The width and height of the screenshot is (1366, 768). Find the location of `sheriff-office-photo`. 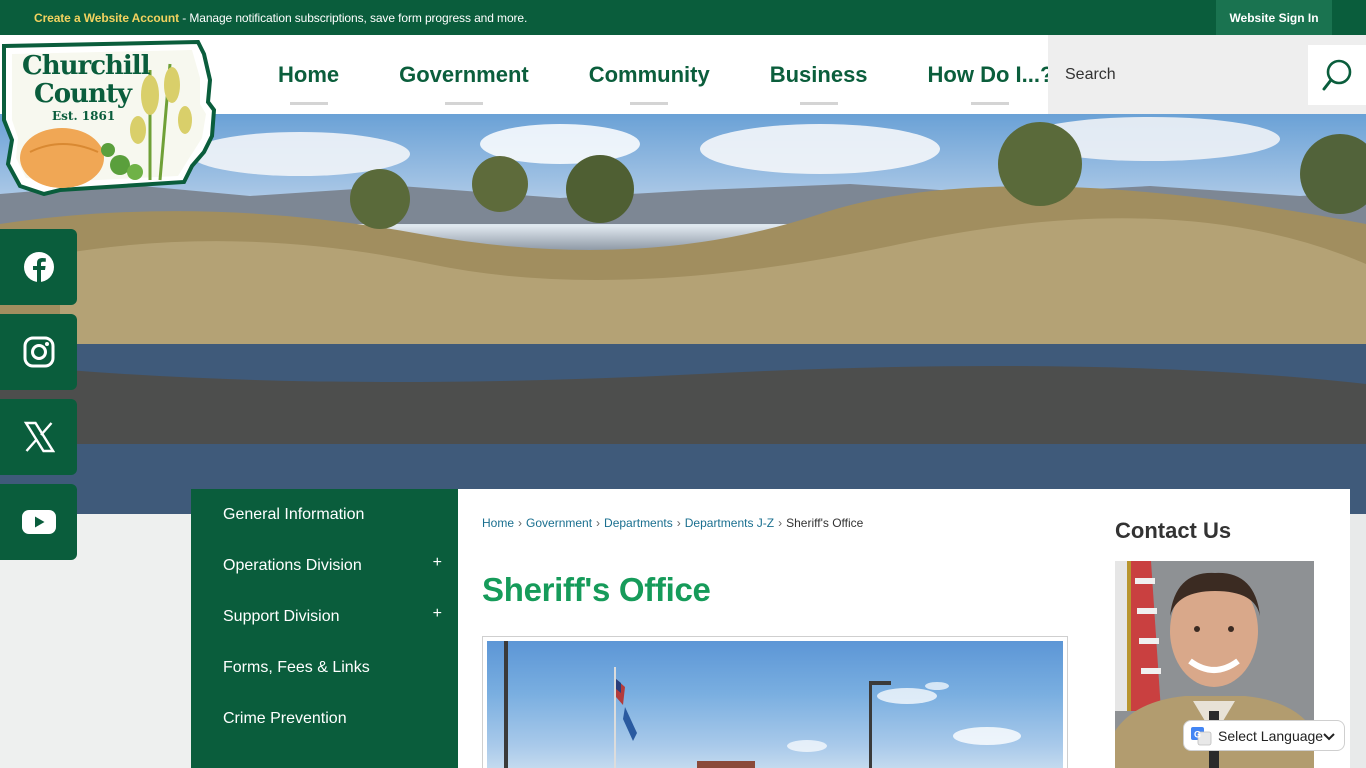

sheriff-office-photo is located at coordinates (775, 704).